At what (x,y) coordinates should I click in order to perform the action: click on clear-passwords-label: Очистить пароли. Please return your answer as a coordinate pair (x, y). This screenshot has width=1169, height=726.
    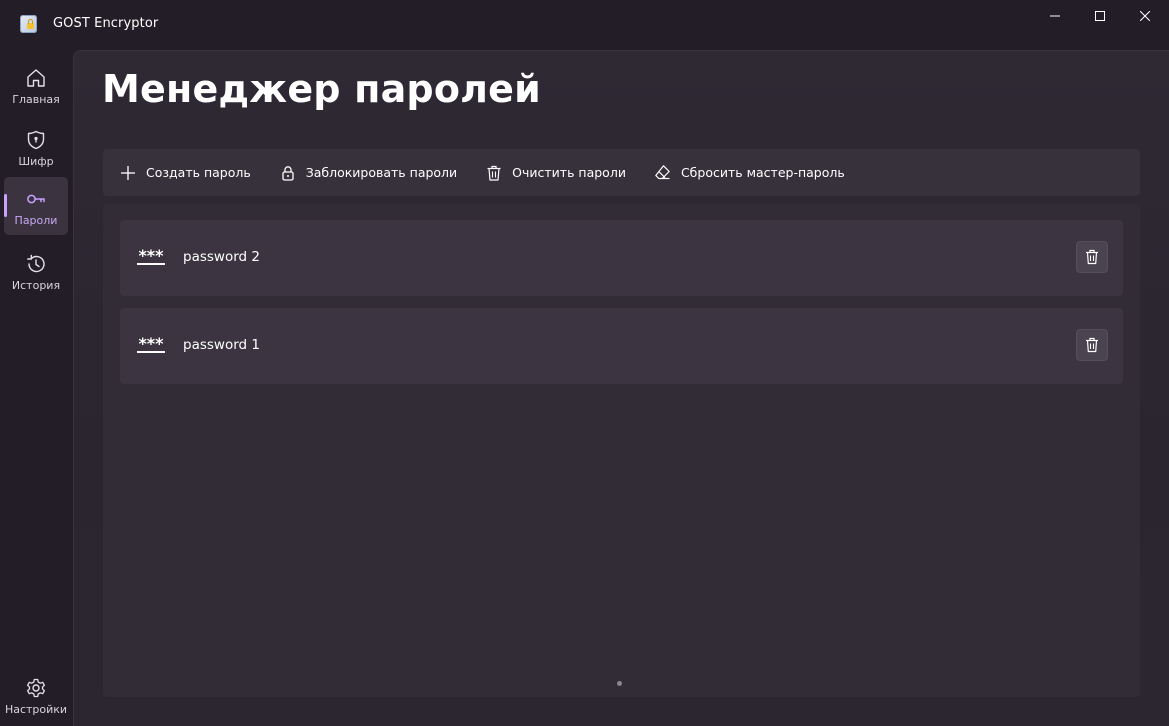
    Looking at the image, I should click on (569, 172).